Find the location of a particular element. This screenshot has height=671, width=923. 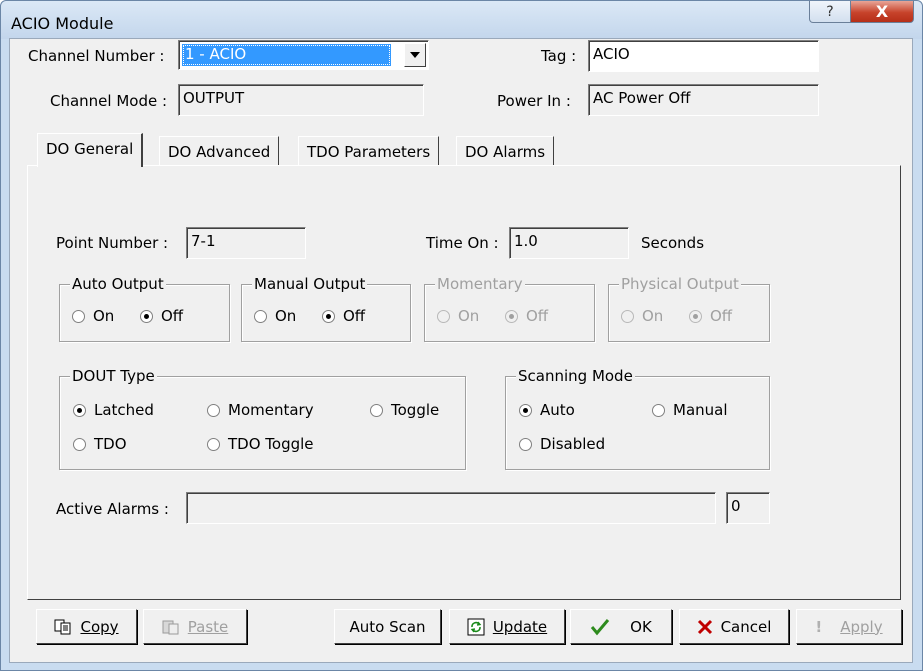

tab-do-alarms: DO Alarms is located at coordinates (505, 151).